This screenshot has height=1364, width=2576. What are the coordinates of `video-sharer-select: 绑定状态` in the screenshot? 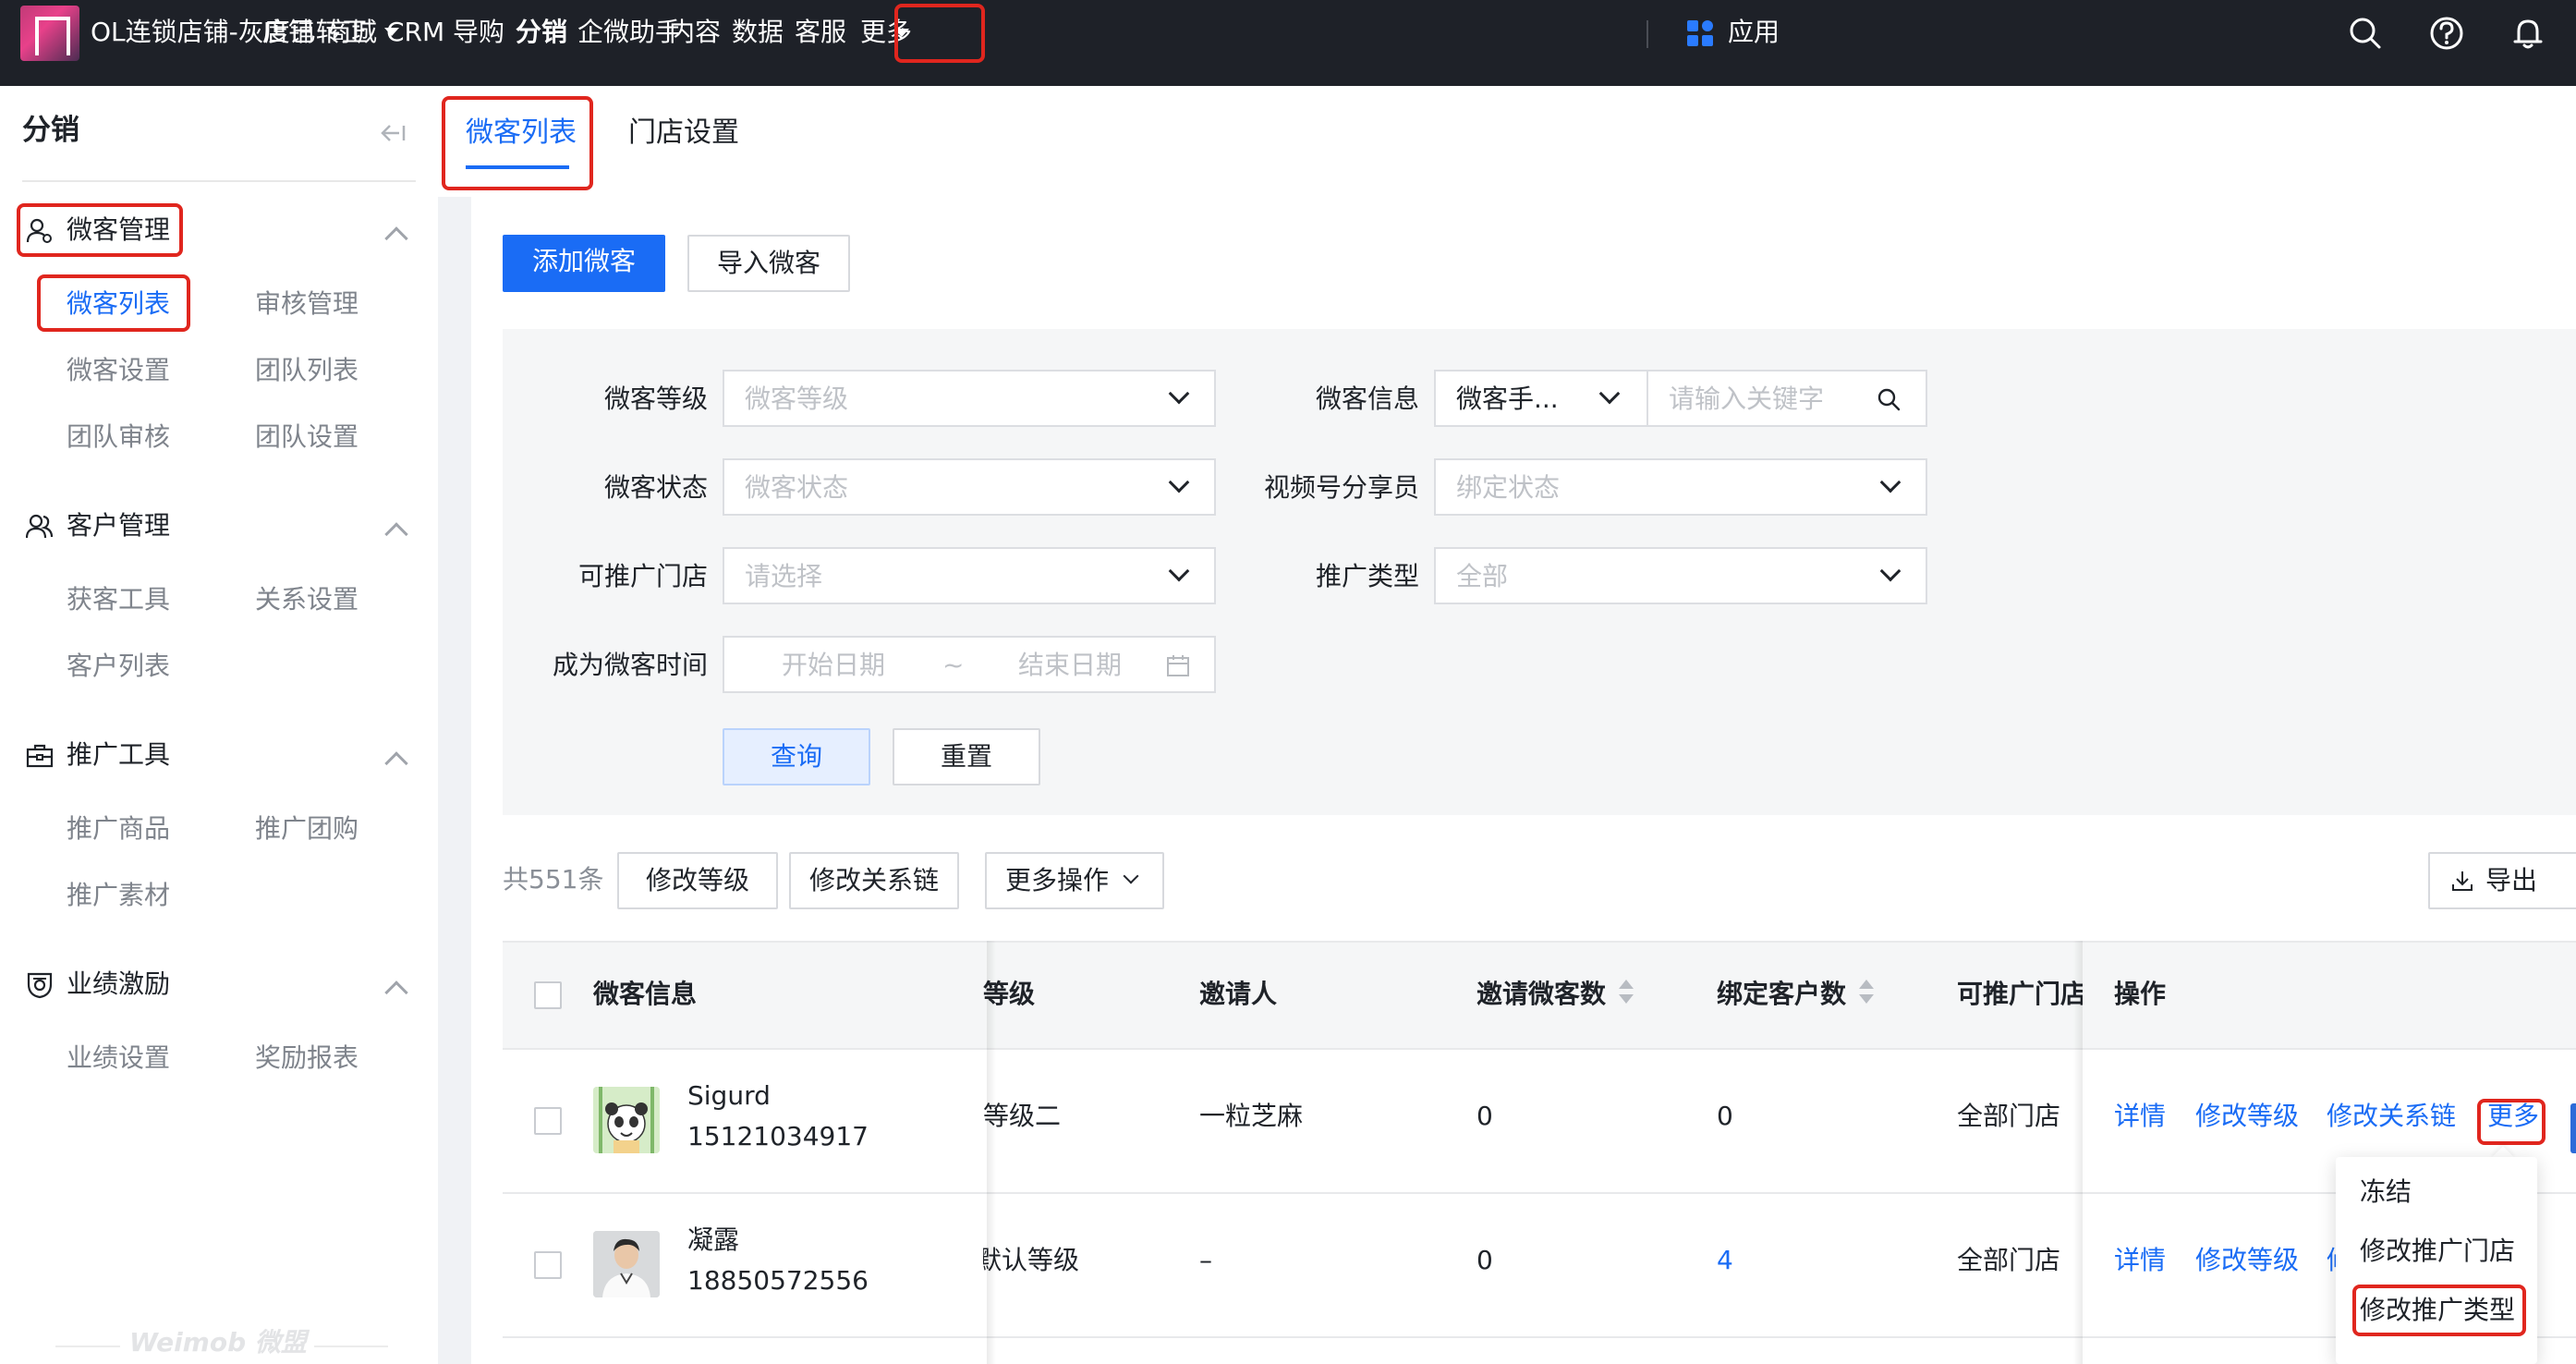 It's located at (1680, 487).